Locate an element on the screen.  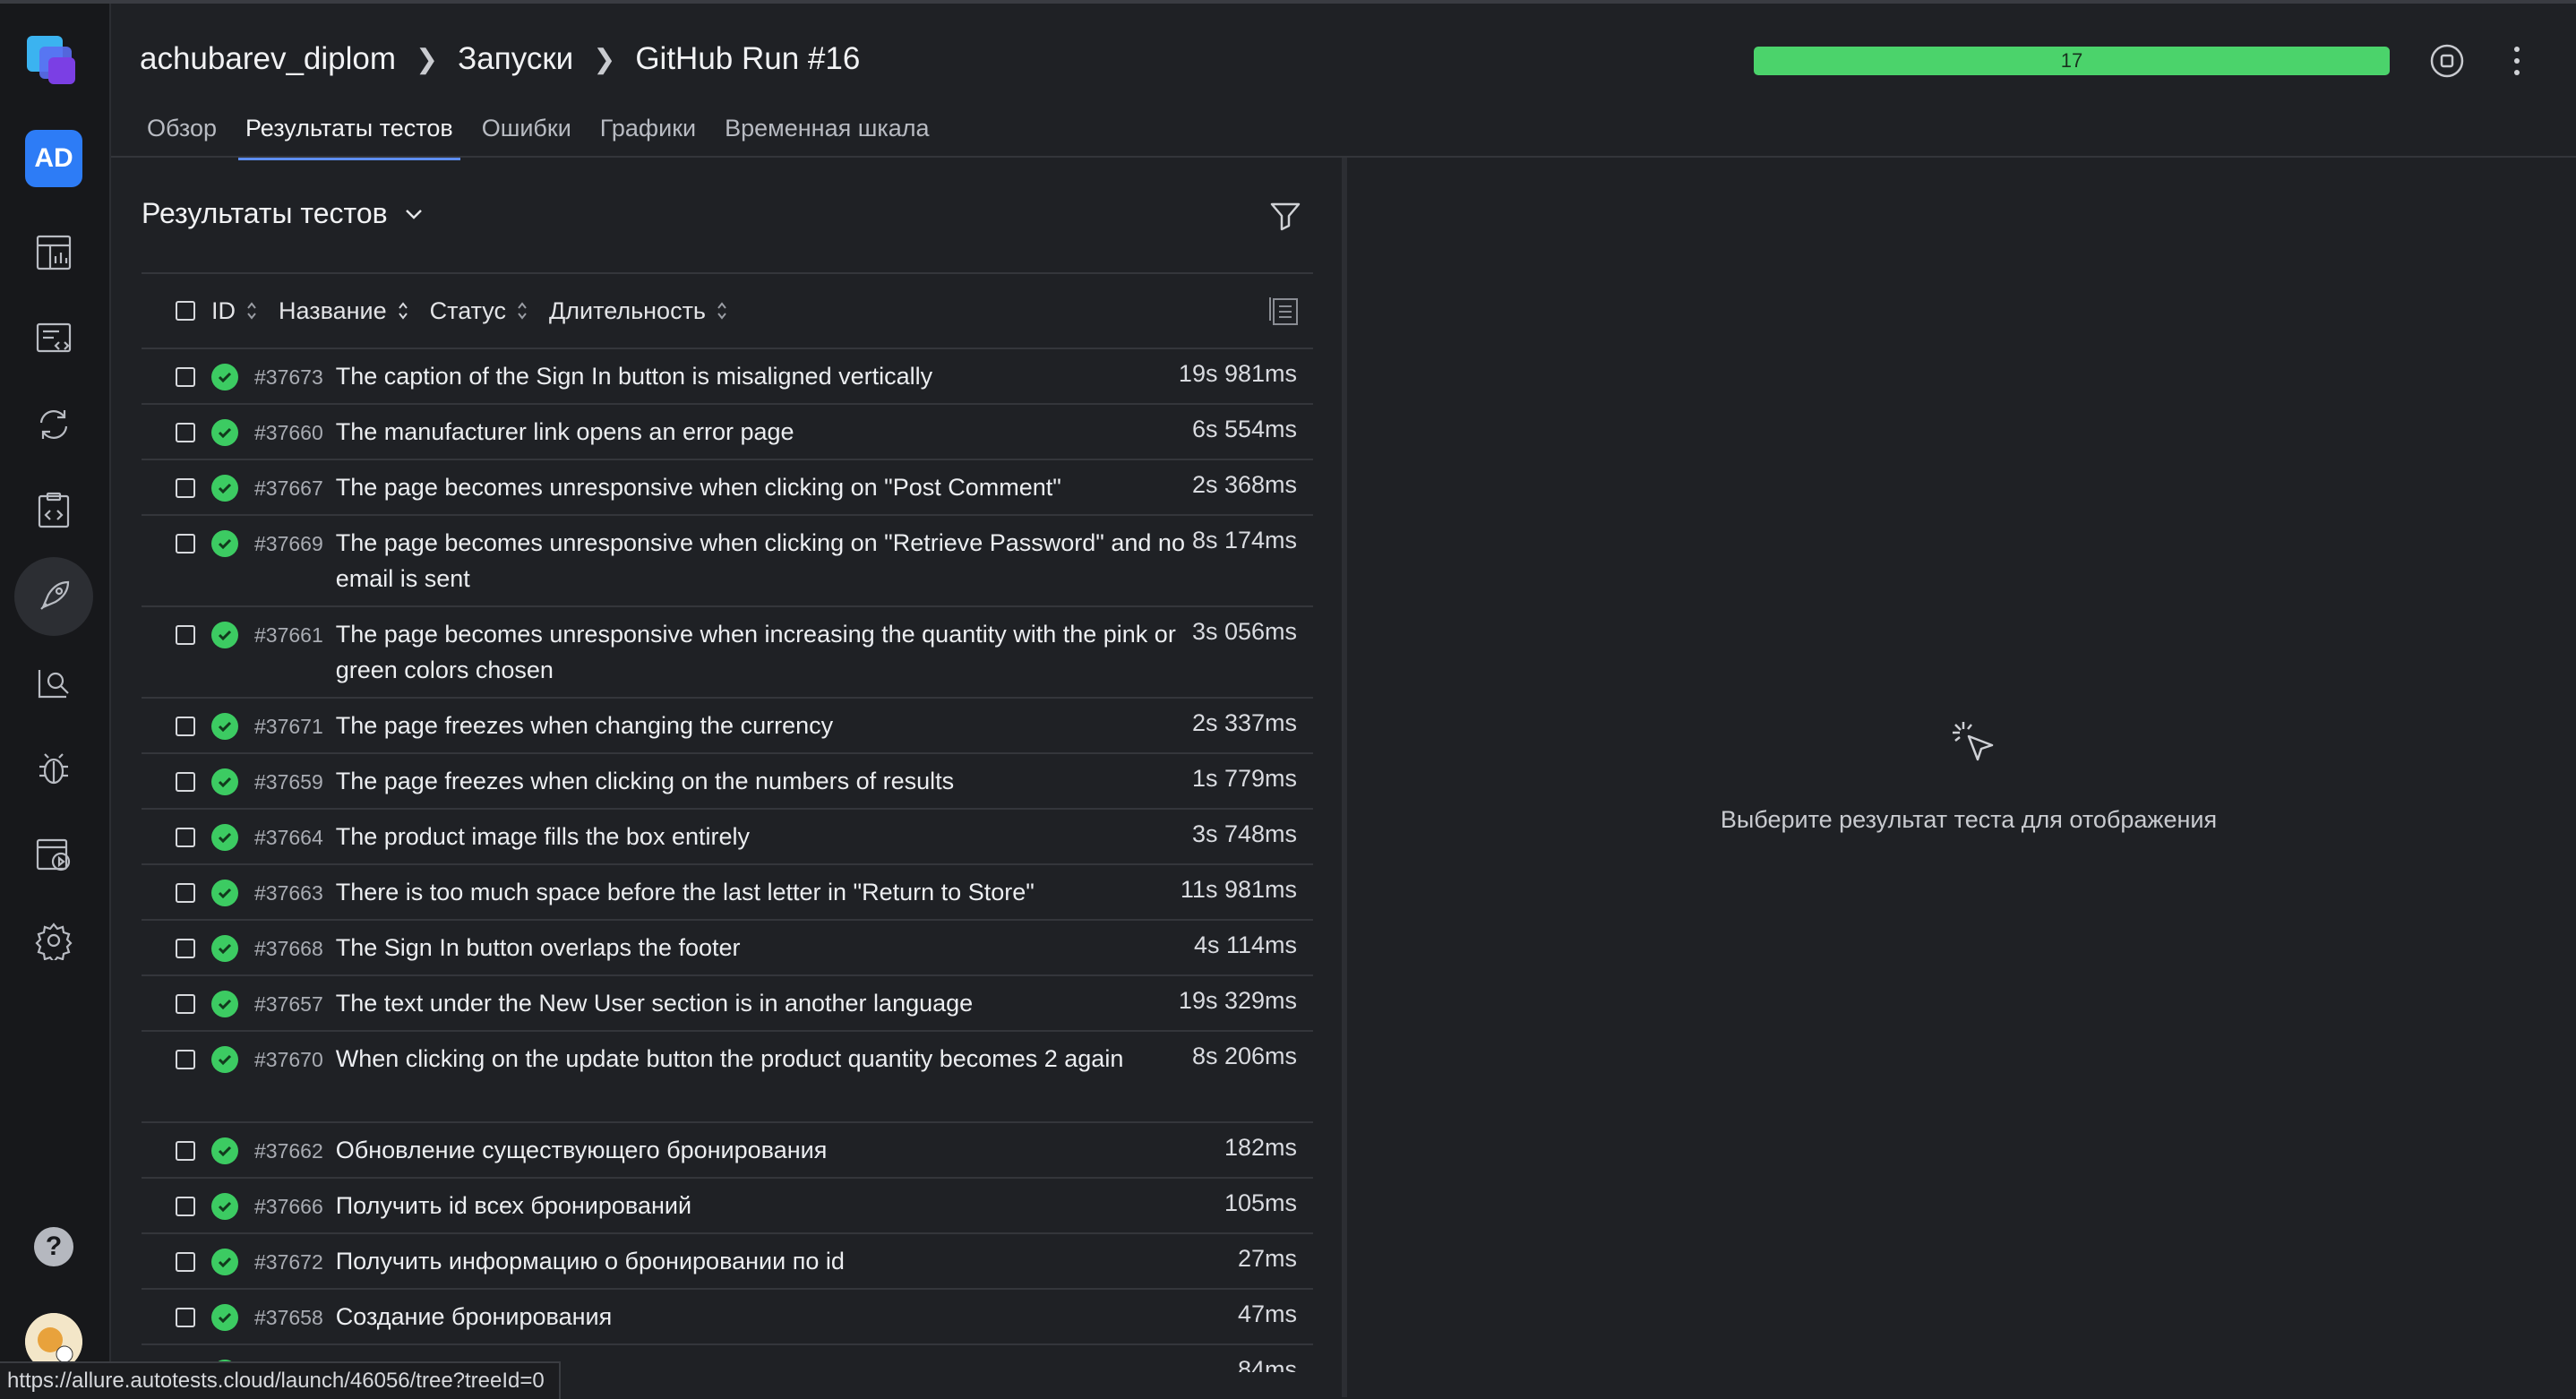
launches-icon is located at coordinates (53, 596).